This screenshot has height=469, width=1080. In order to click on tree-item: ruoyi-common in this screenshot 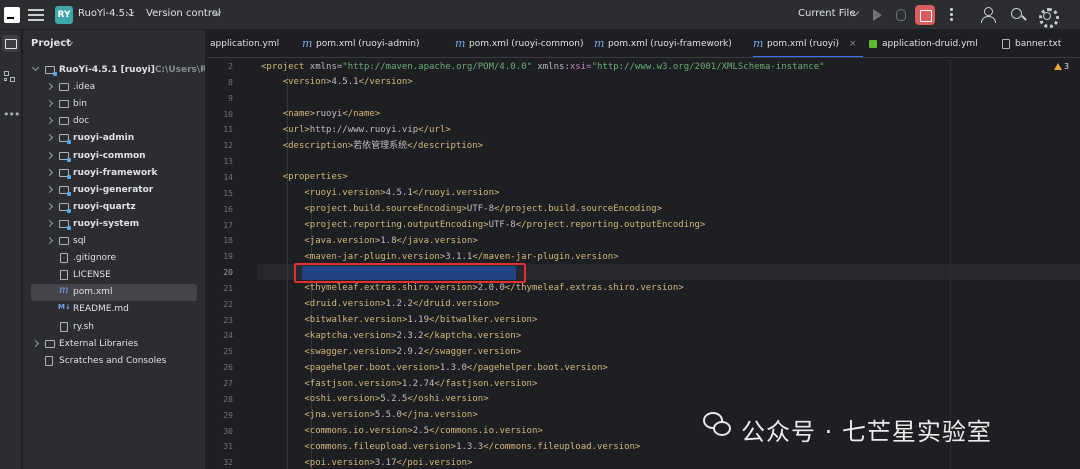, I will do `click(114, 156)`.